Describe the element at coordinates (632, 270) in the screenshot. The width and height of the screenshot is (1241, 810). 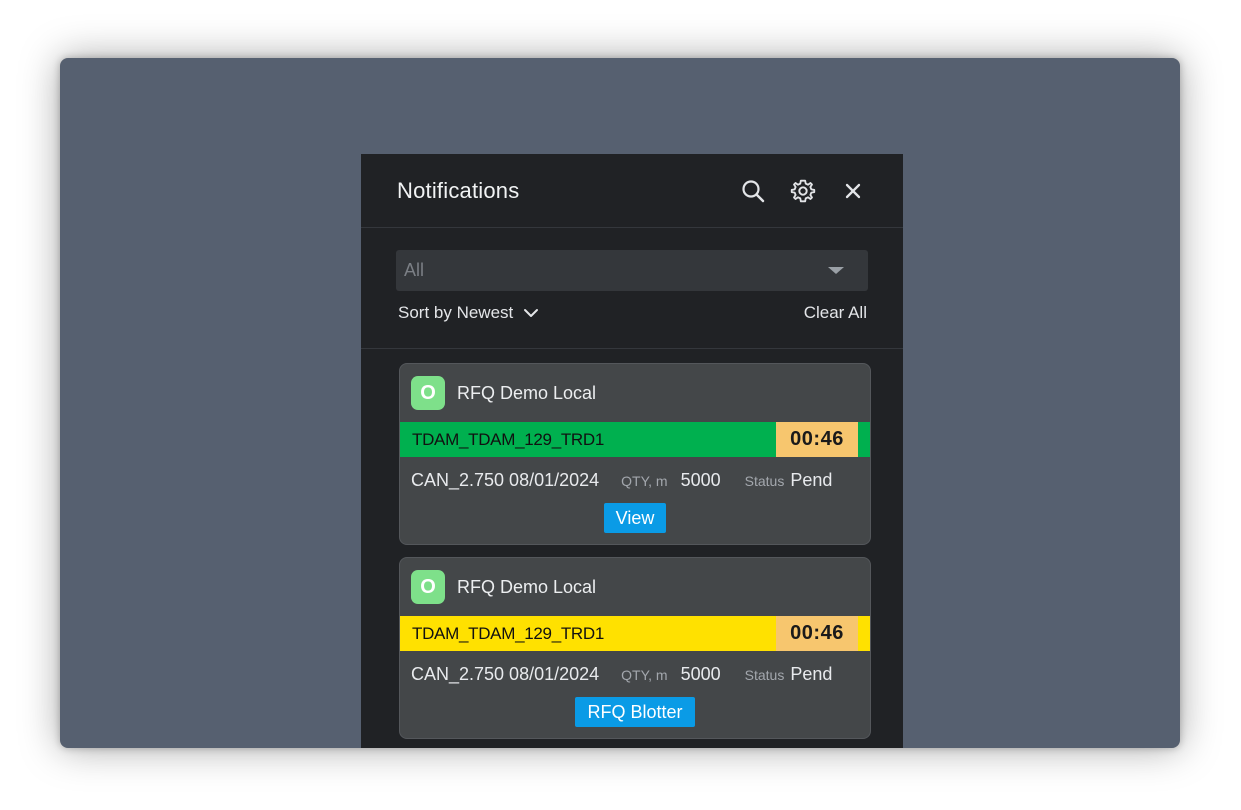
I see `category-filter-select: All` at that location.